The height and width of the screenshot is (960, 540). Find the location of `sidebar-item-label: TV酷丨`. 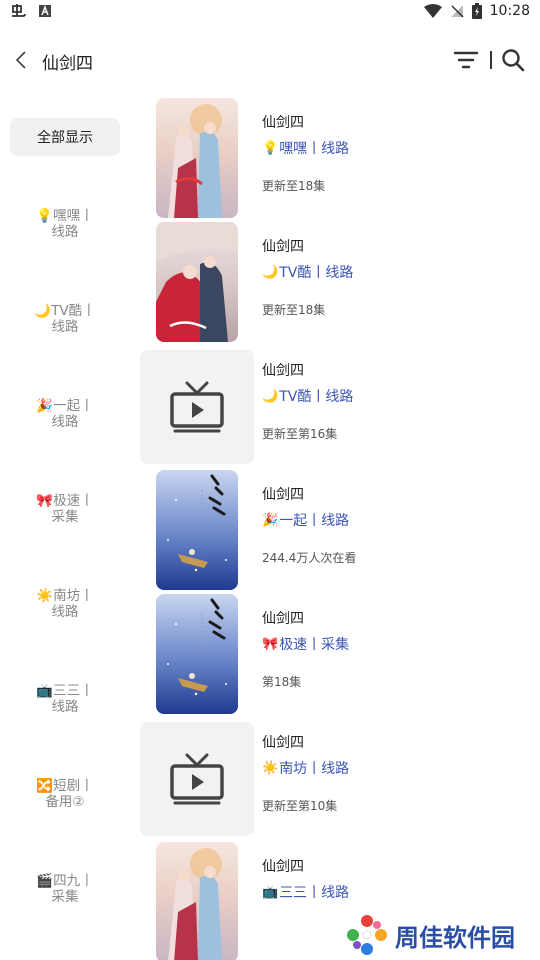

sidebar-item-label: TV酷丨 is located at coordinates (73, 311).